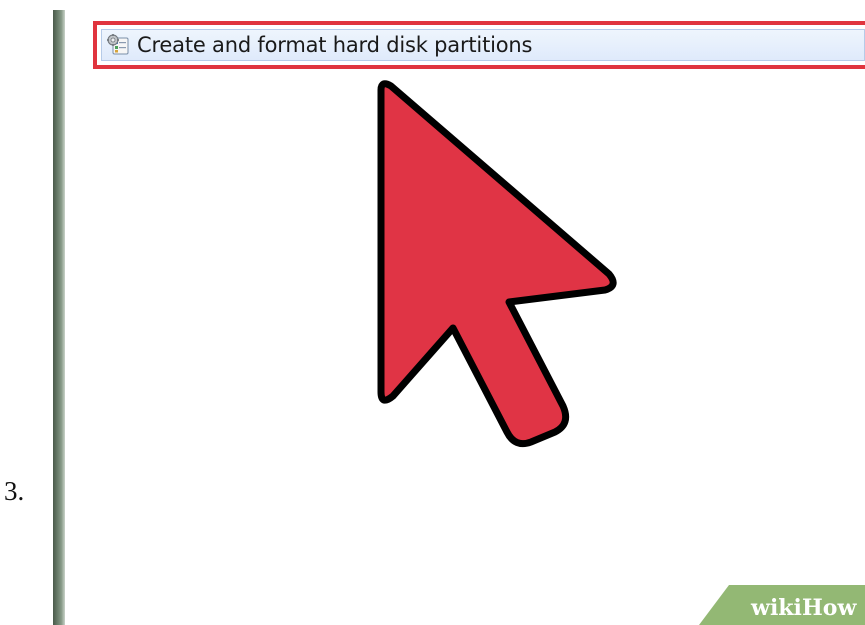  What do you see at coordinates (118, 44) in the screenshot?
I see `admin-tools-icon` at bounding box center [118, 44].